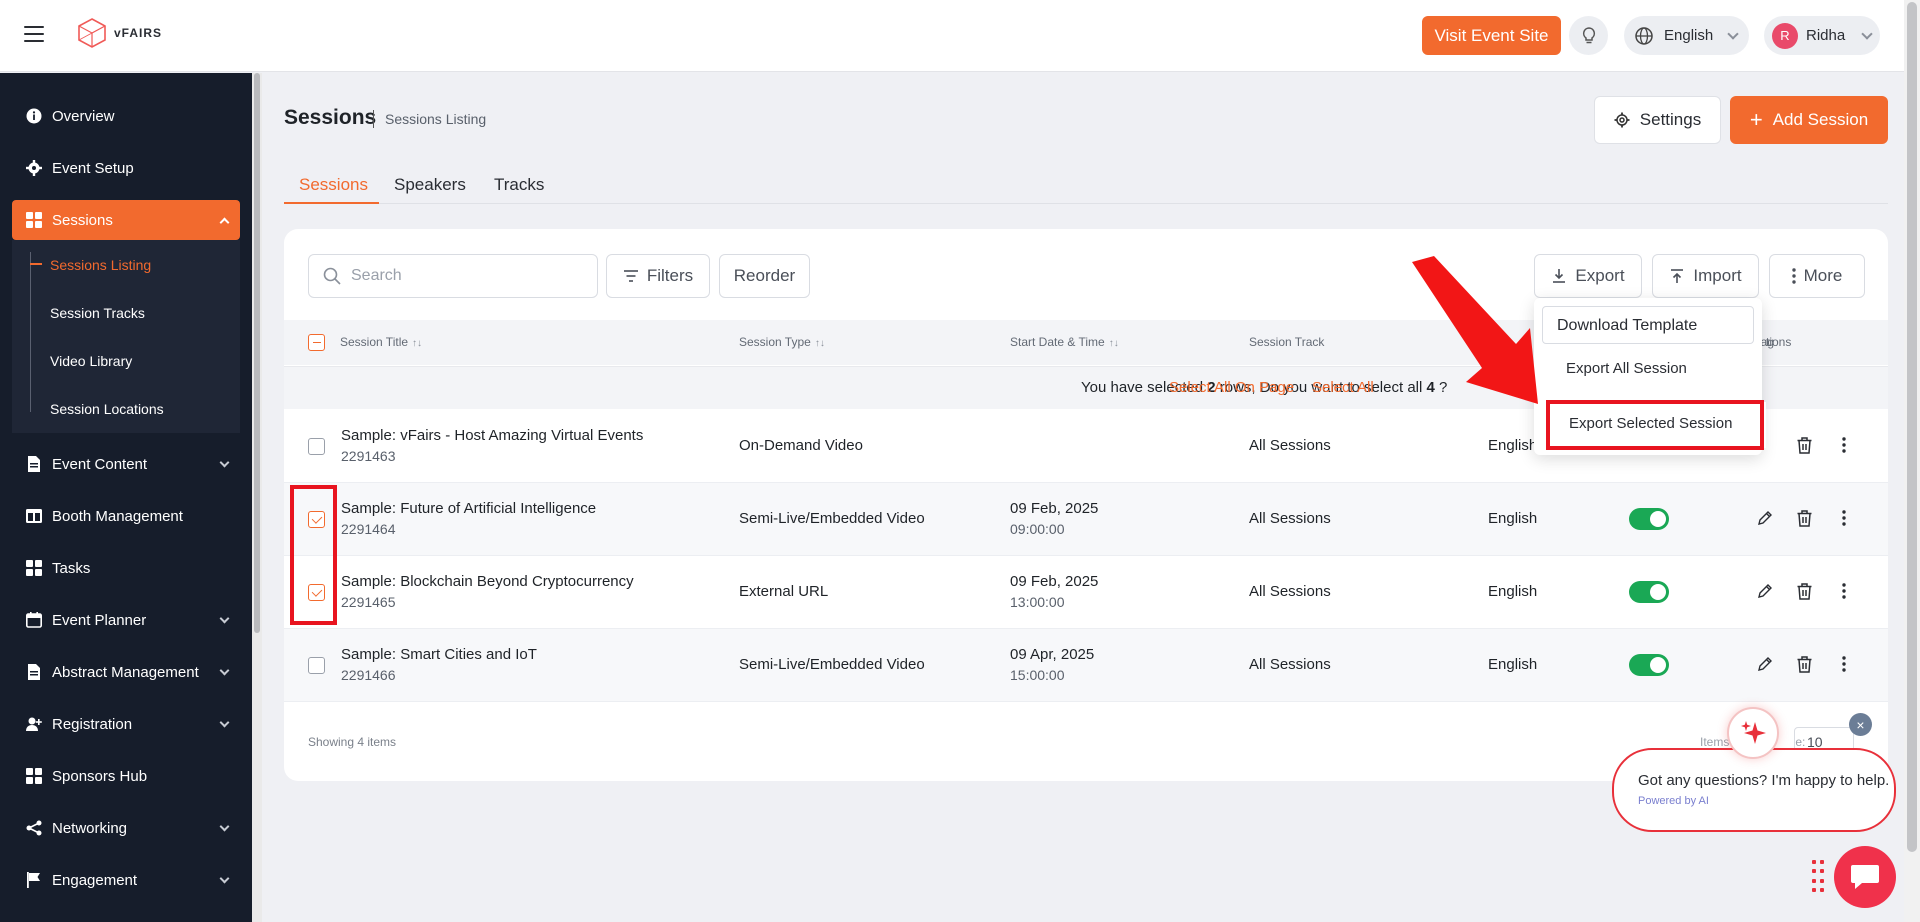 The image size is (1920, 922). What do you see at coordinates (1343, 387) in the screenshot?
I see `select-all-link: Select All` at bounding box center [1343, 387].